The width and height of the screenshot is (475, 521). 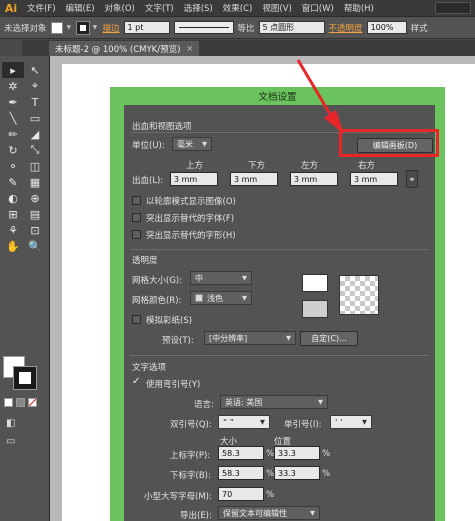 I want to click on bleed-right-input: 3 mm, so click(x=374, y=179).